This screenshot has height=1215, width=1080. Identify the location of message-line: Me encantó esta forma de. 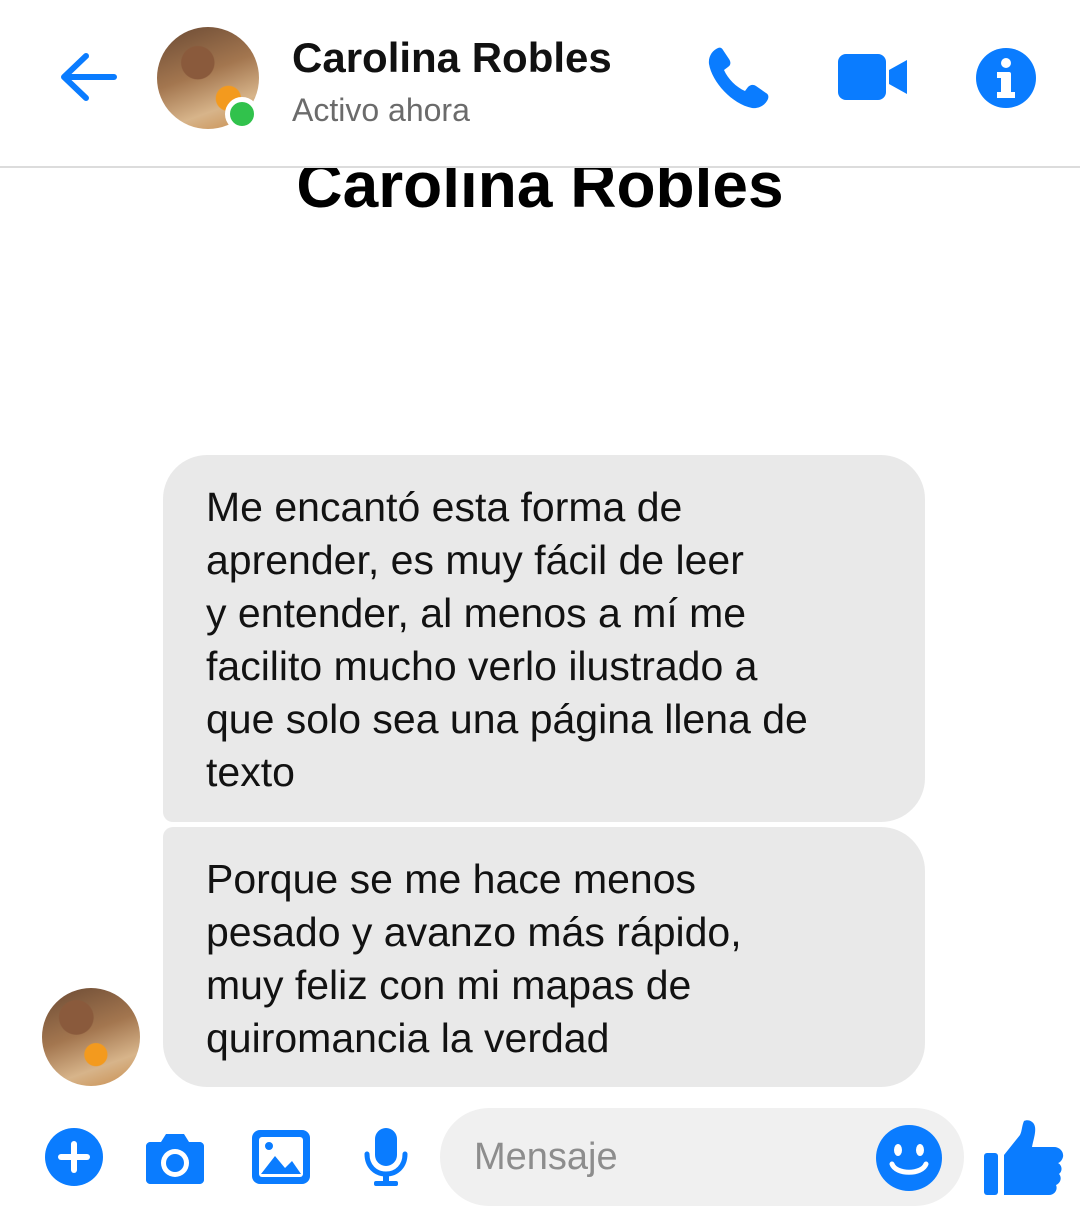
(444, 507).